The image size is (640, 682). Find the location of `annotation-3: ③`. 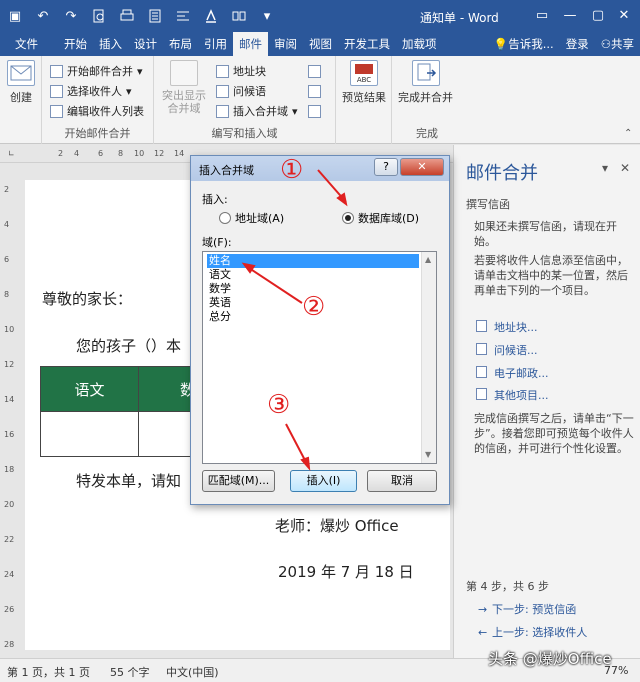

annotation-3: ③ is located at coordinates (279, 405).